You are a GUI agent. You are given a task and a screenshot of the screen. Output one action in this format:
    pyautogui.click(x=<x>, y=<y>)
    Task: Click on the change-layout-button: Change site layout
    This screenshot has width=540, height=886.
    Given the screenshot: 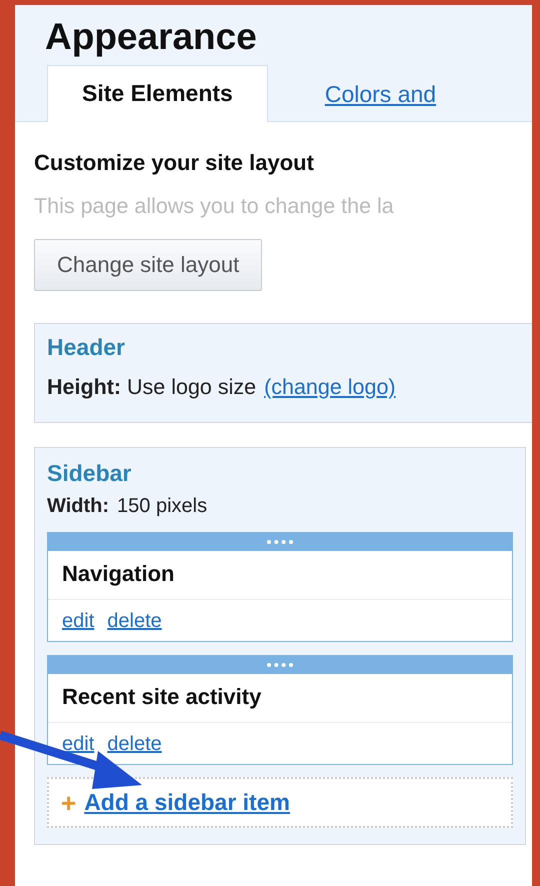 What is the action you would take?
    pyautogui.click(x=148, y=265)
    